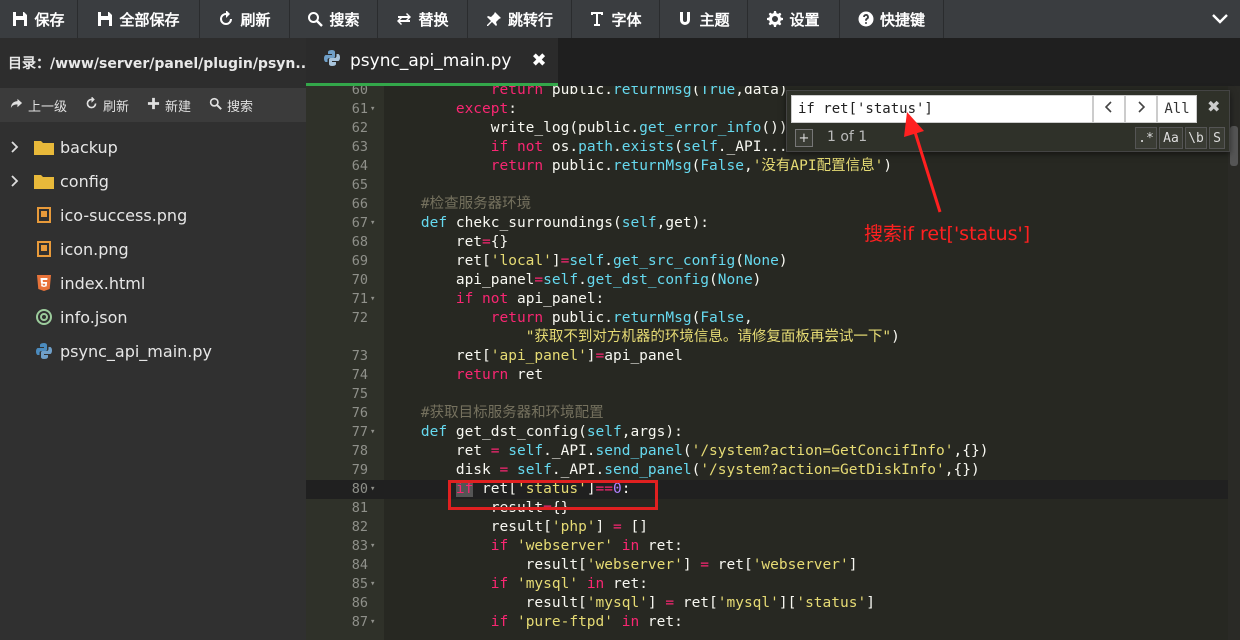  Describe the element at coordinates (39, 19) in the screenshot. I see `save-button: 保存` at that location.